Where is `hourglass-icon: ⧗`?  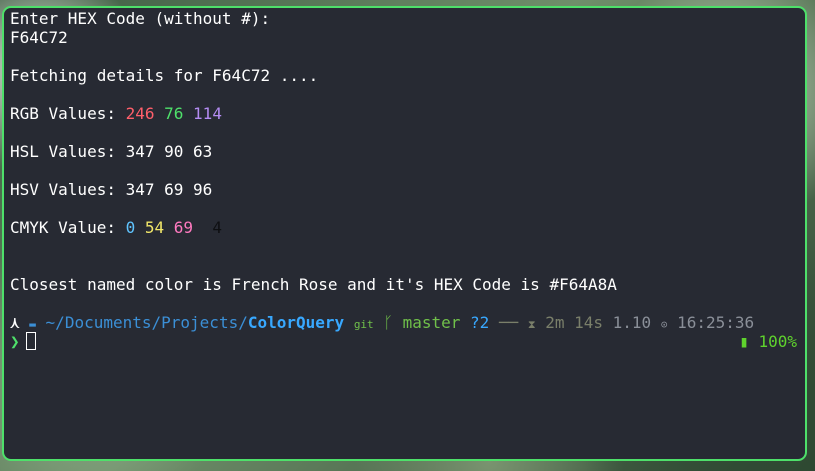 hourglass-icon: ⧗ is located at coordinates (531, 324).